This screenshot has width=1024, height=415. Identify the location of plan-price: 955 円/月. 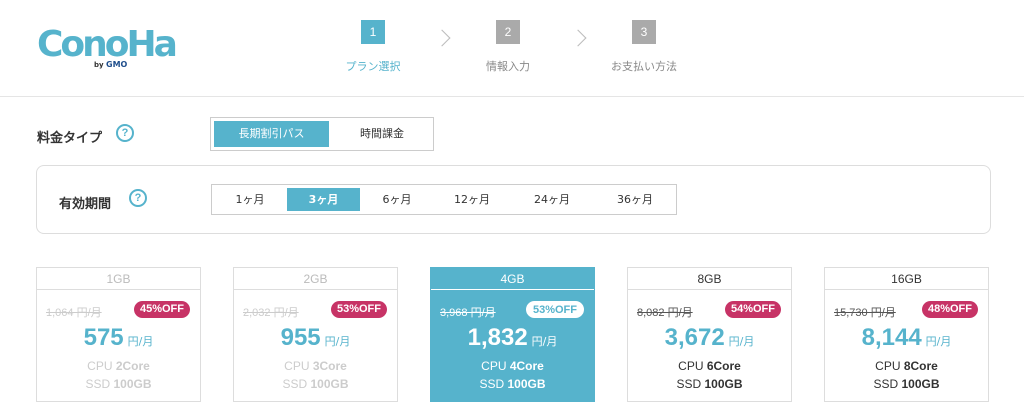
(315, 338).